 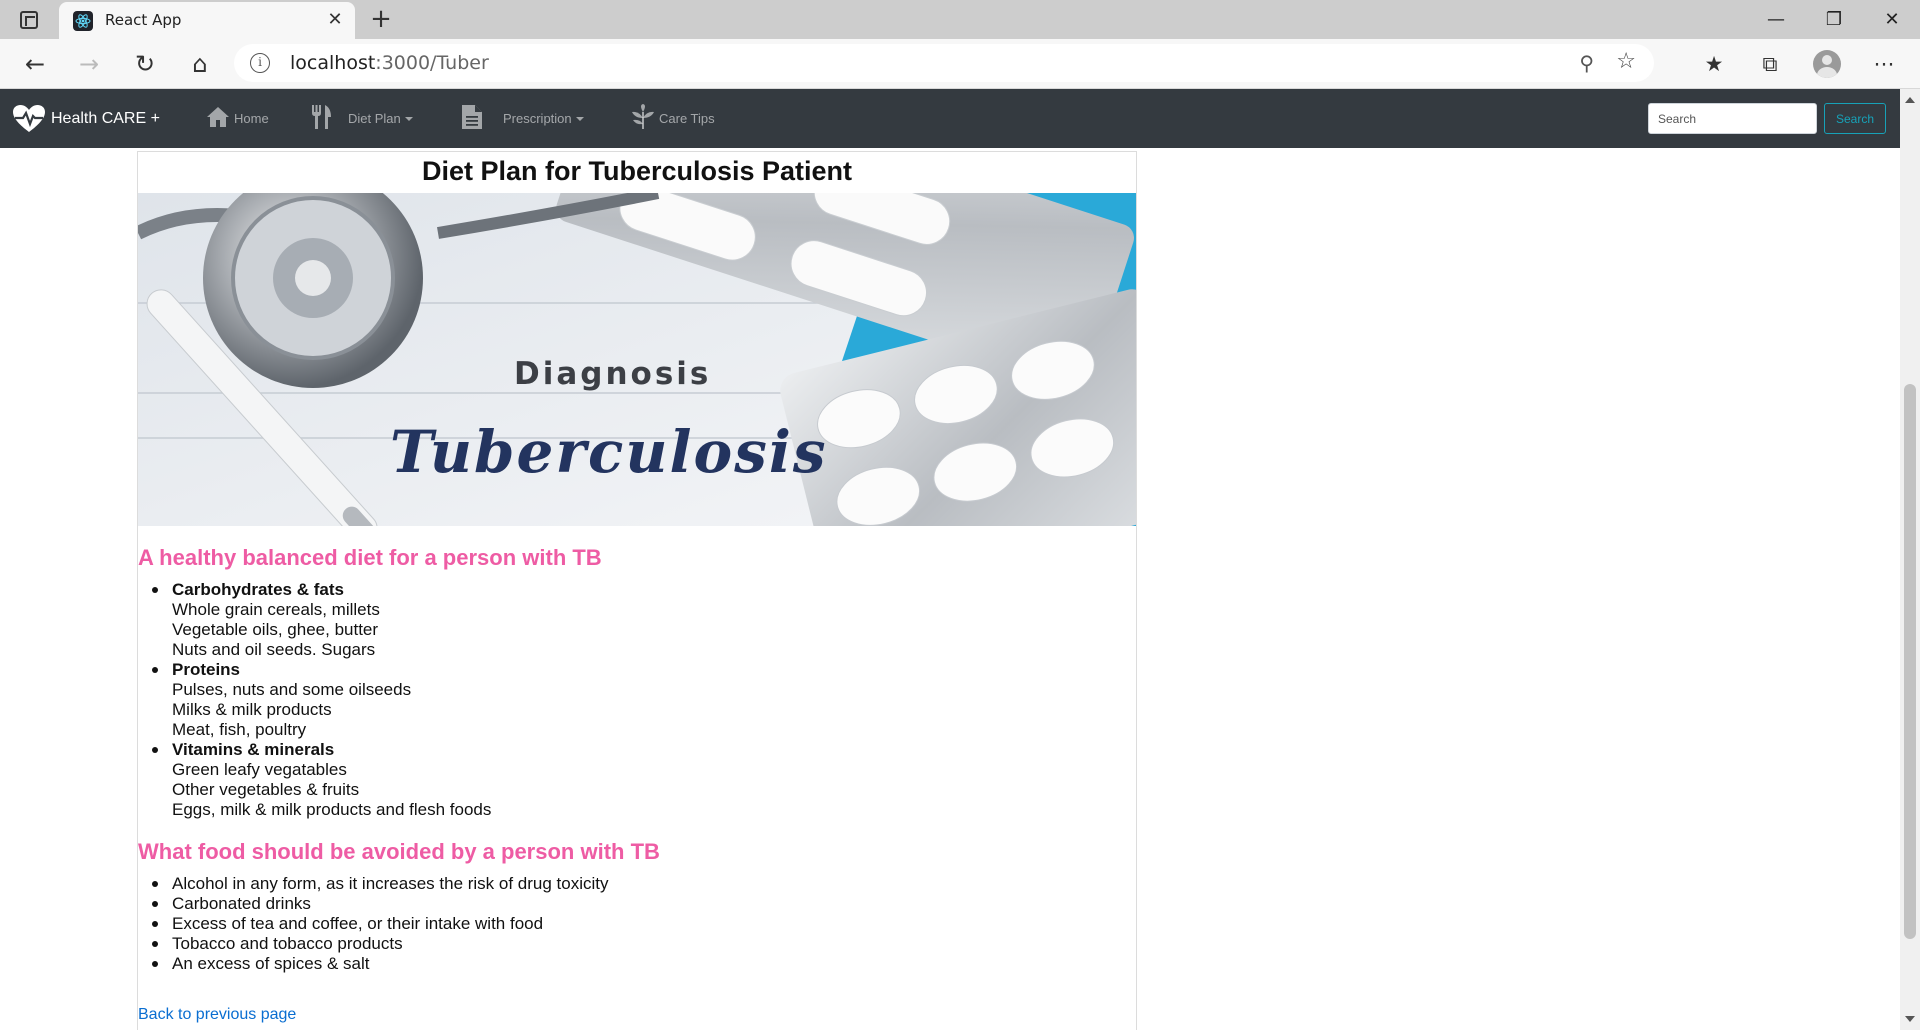 I want to click on reload-icon: ↻, so click(x=145, y=64).